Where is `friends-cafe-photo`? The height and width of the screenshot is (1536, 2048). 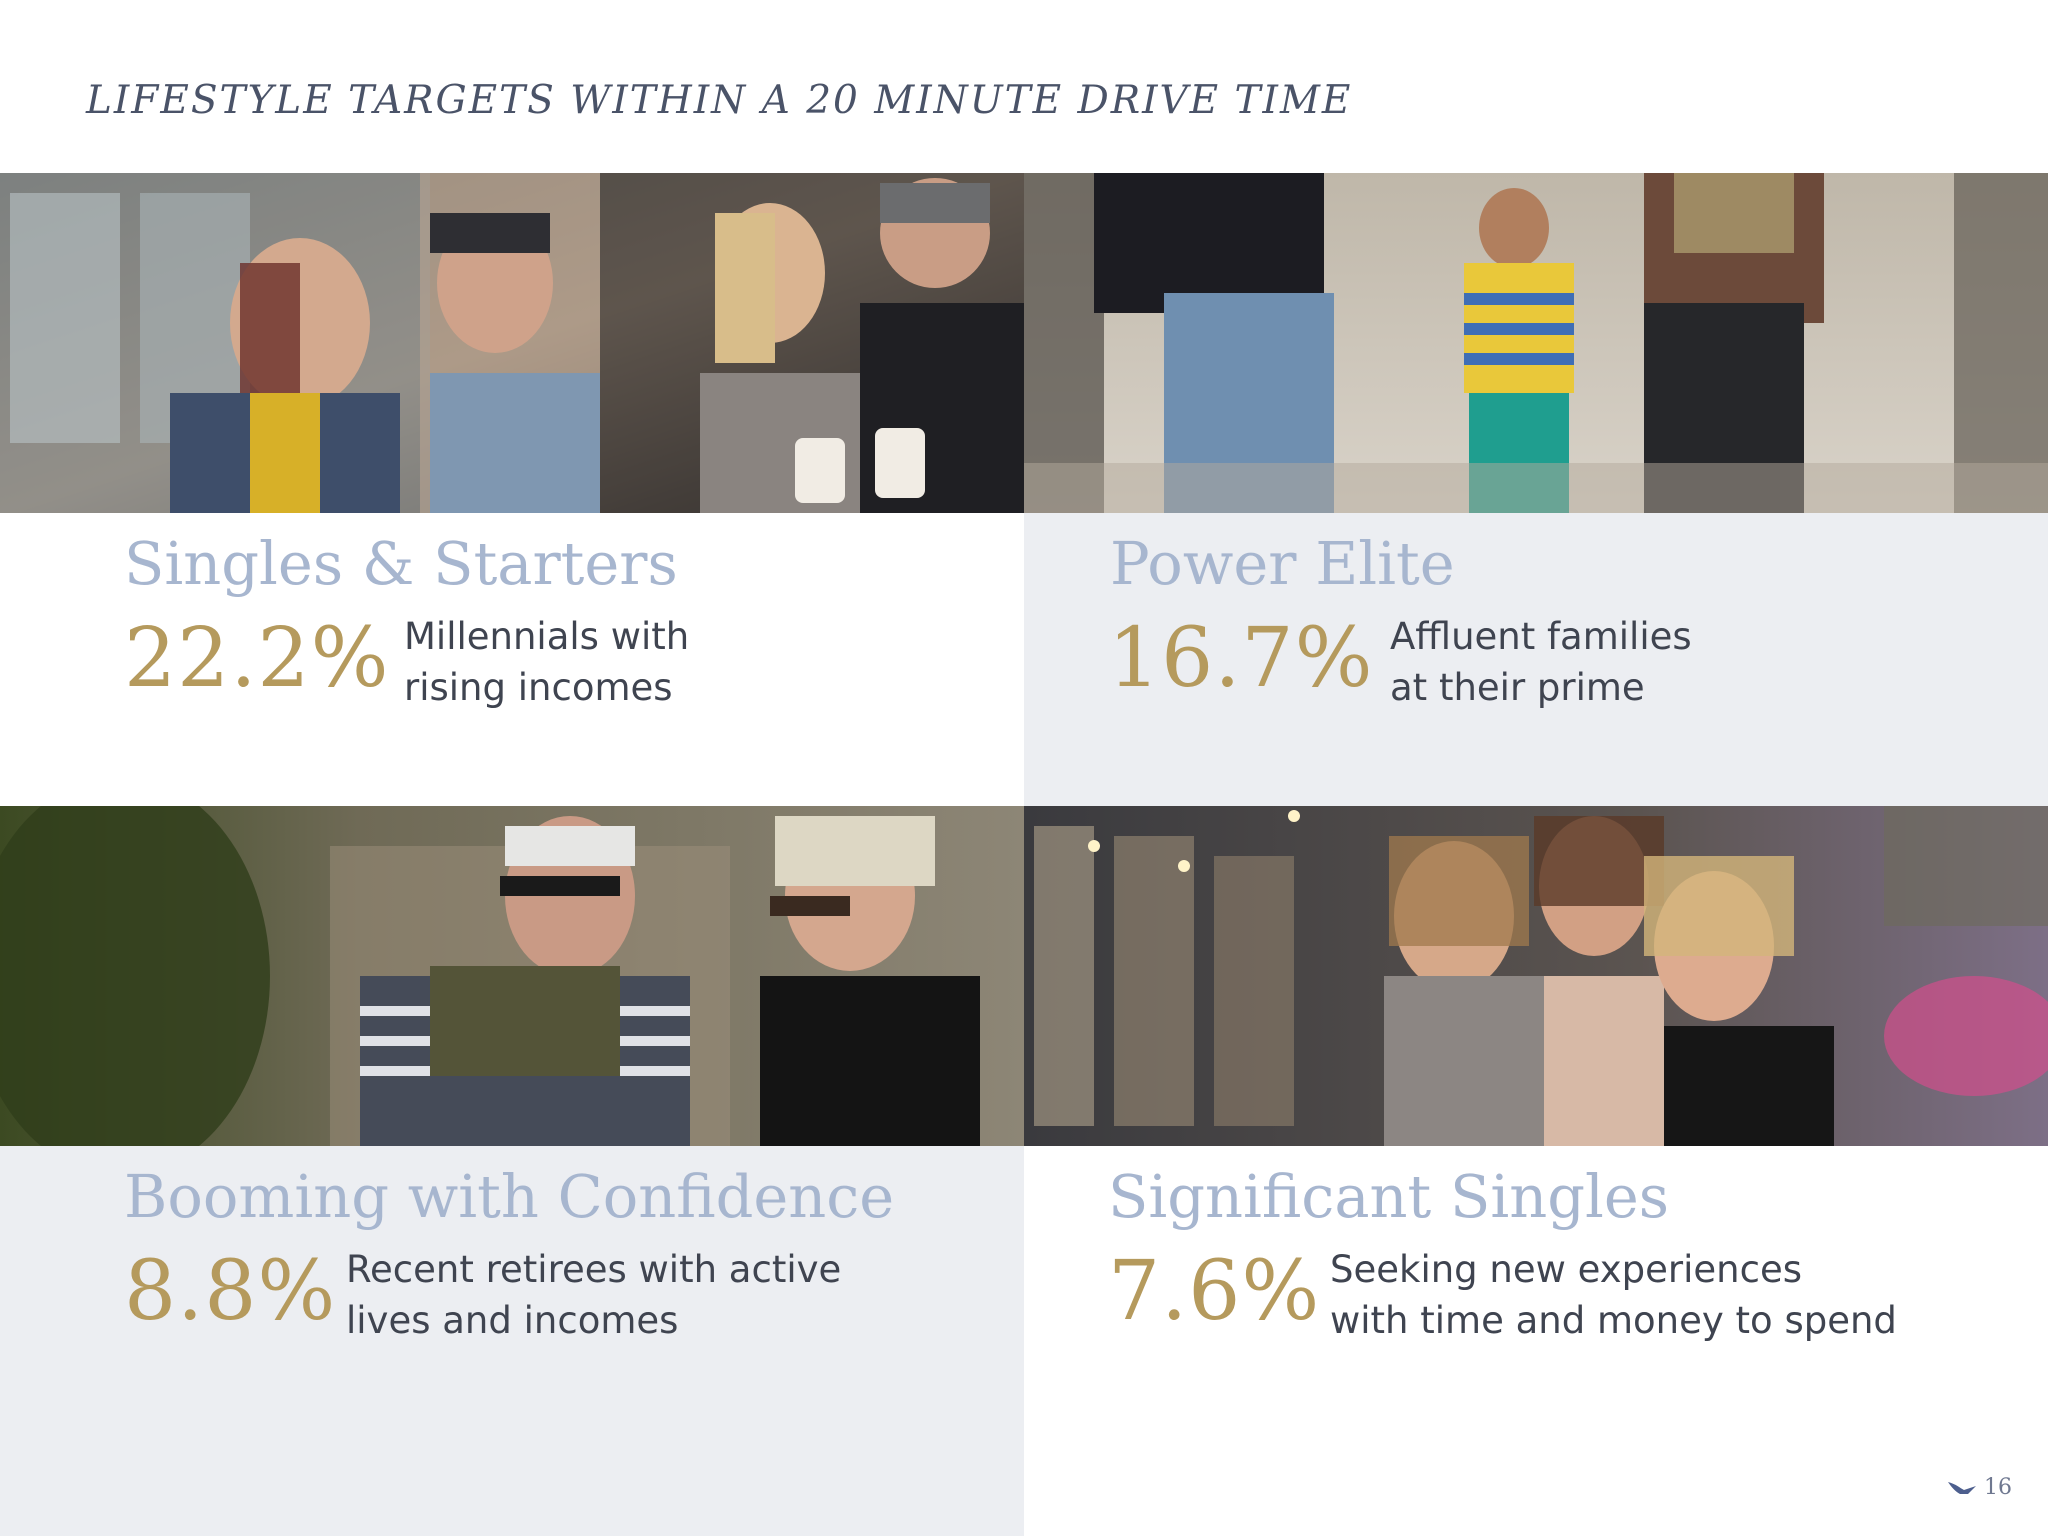
friends-cafe-photo is located at coordinates (512, 343).